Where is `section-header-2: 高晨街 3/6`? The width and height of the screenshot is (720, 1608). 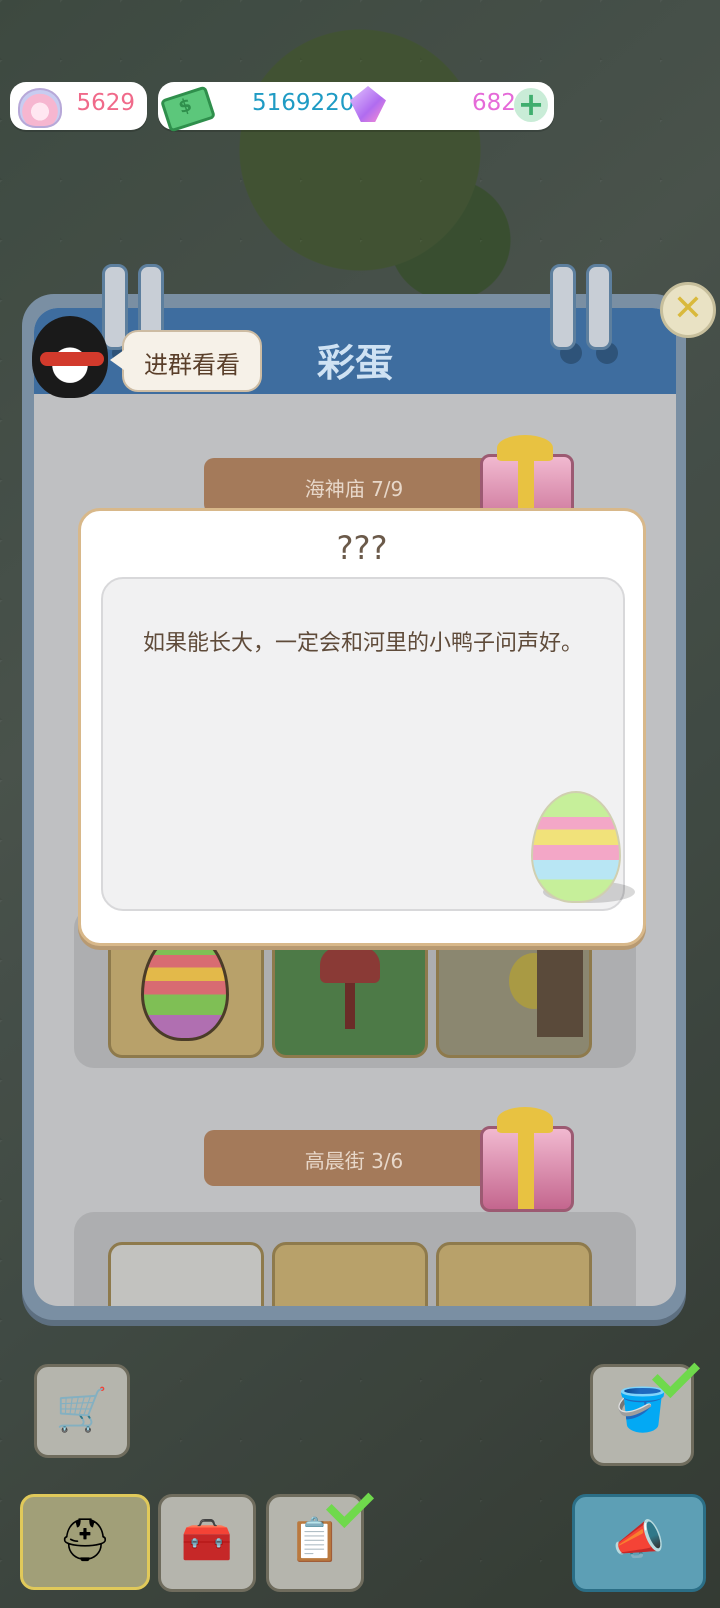
section-header-2: 高晨街 3/6 is located at coordinates (354, 1158).